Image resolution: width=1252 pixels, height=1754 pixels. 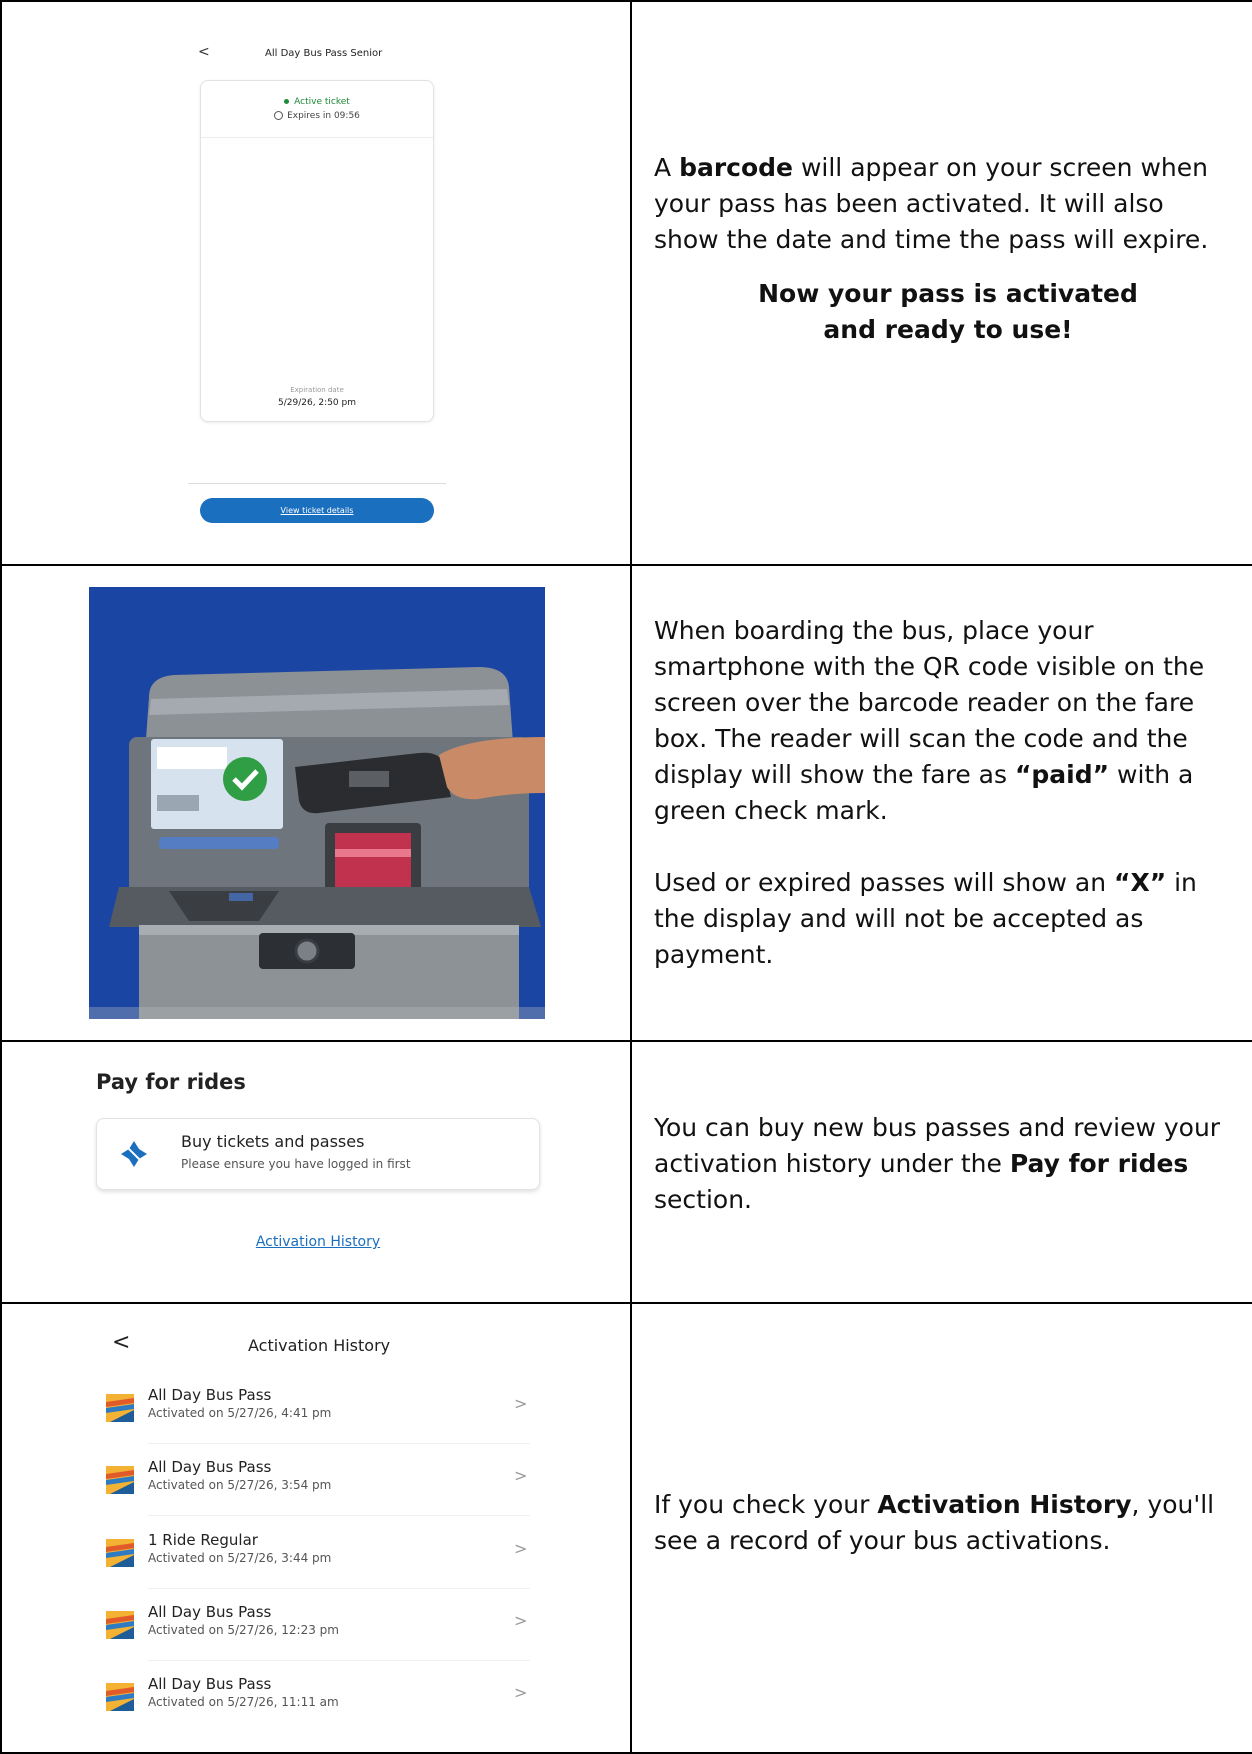 I want to click on status-label: Active ticket, so click(x=322, y=102).